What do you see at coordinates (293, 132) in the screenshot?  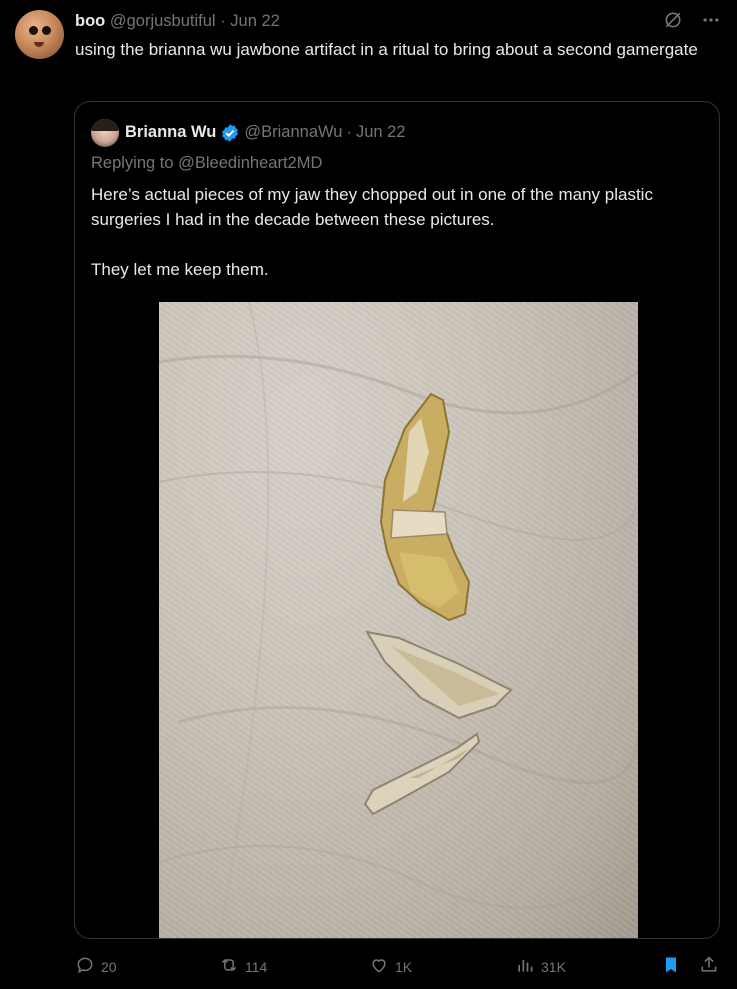 I see `quoted-author-handle: @BriannaWu` at bounding box center [293, 132].